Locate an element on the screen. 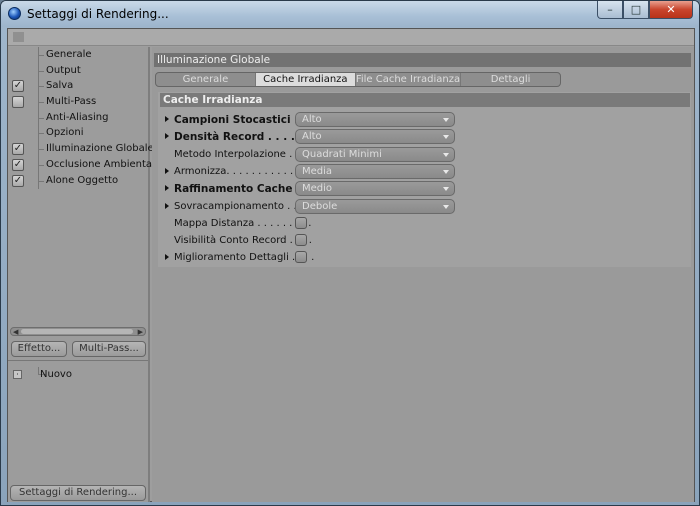 The image size is (700, 506). dropdown-value: Quadrati Minimi is located at coordinates (342, 154).